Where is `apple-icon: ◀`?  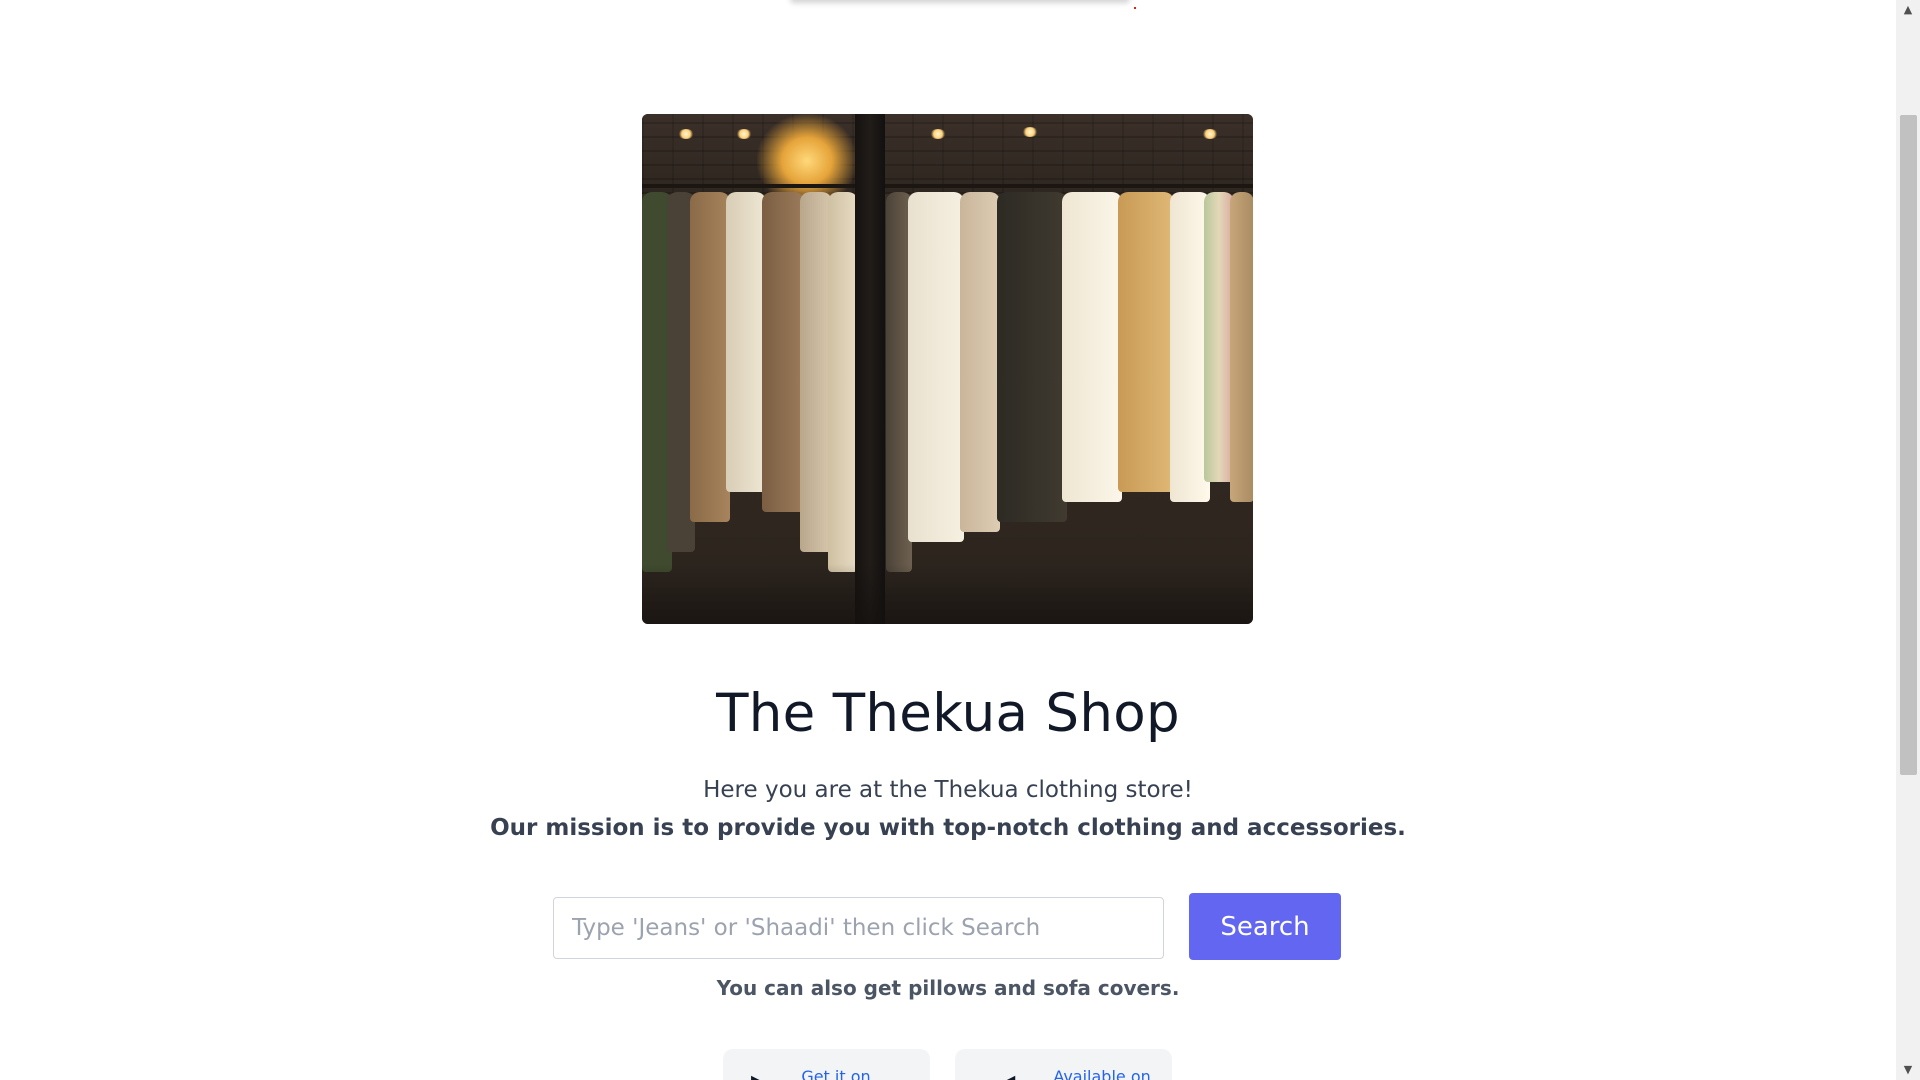 apple-icon: ◀ is located at coordinates (1009, 1076).